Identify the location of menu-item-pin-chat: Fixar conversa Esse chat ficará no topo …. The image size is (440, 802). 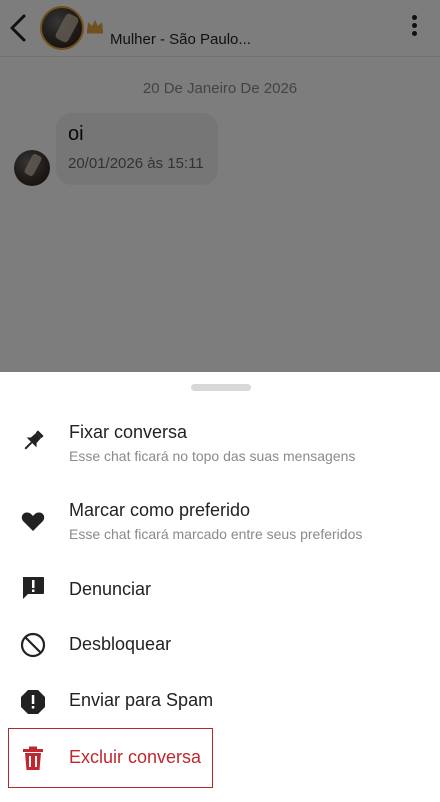
(220, 446).